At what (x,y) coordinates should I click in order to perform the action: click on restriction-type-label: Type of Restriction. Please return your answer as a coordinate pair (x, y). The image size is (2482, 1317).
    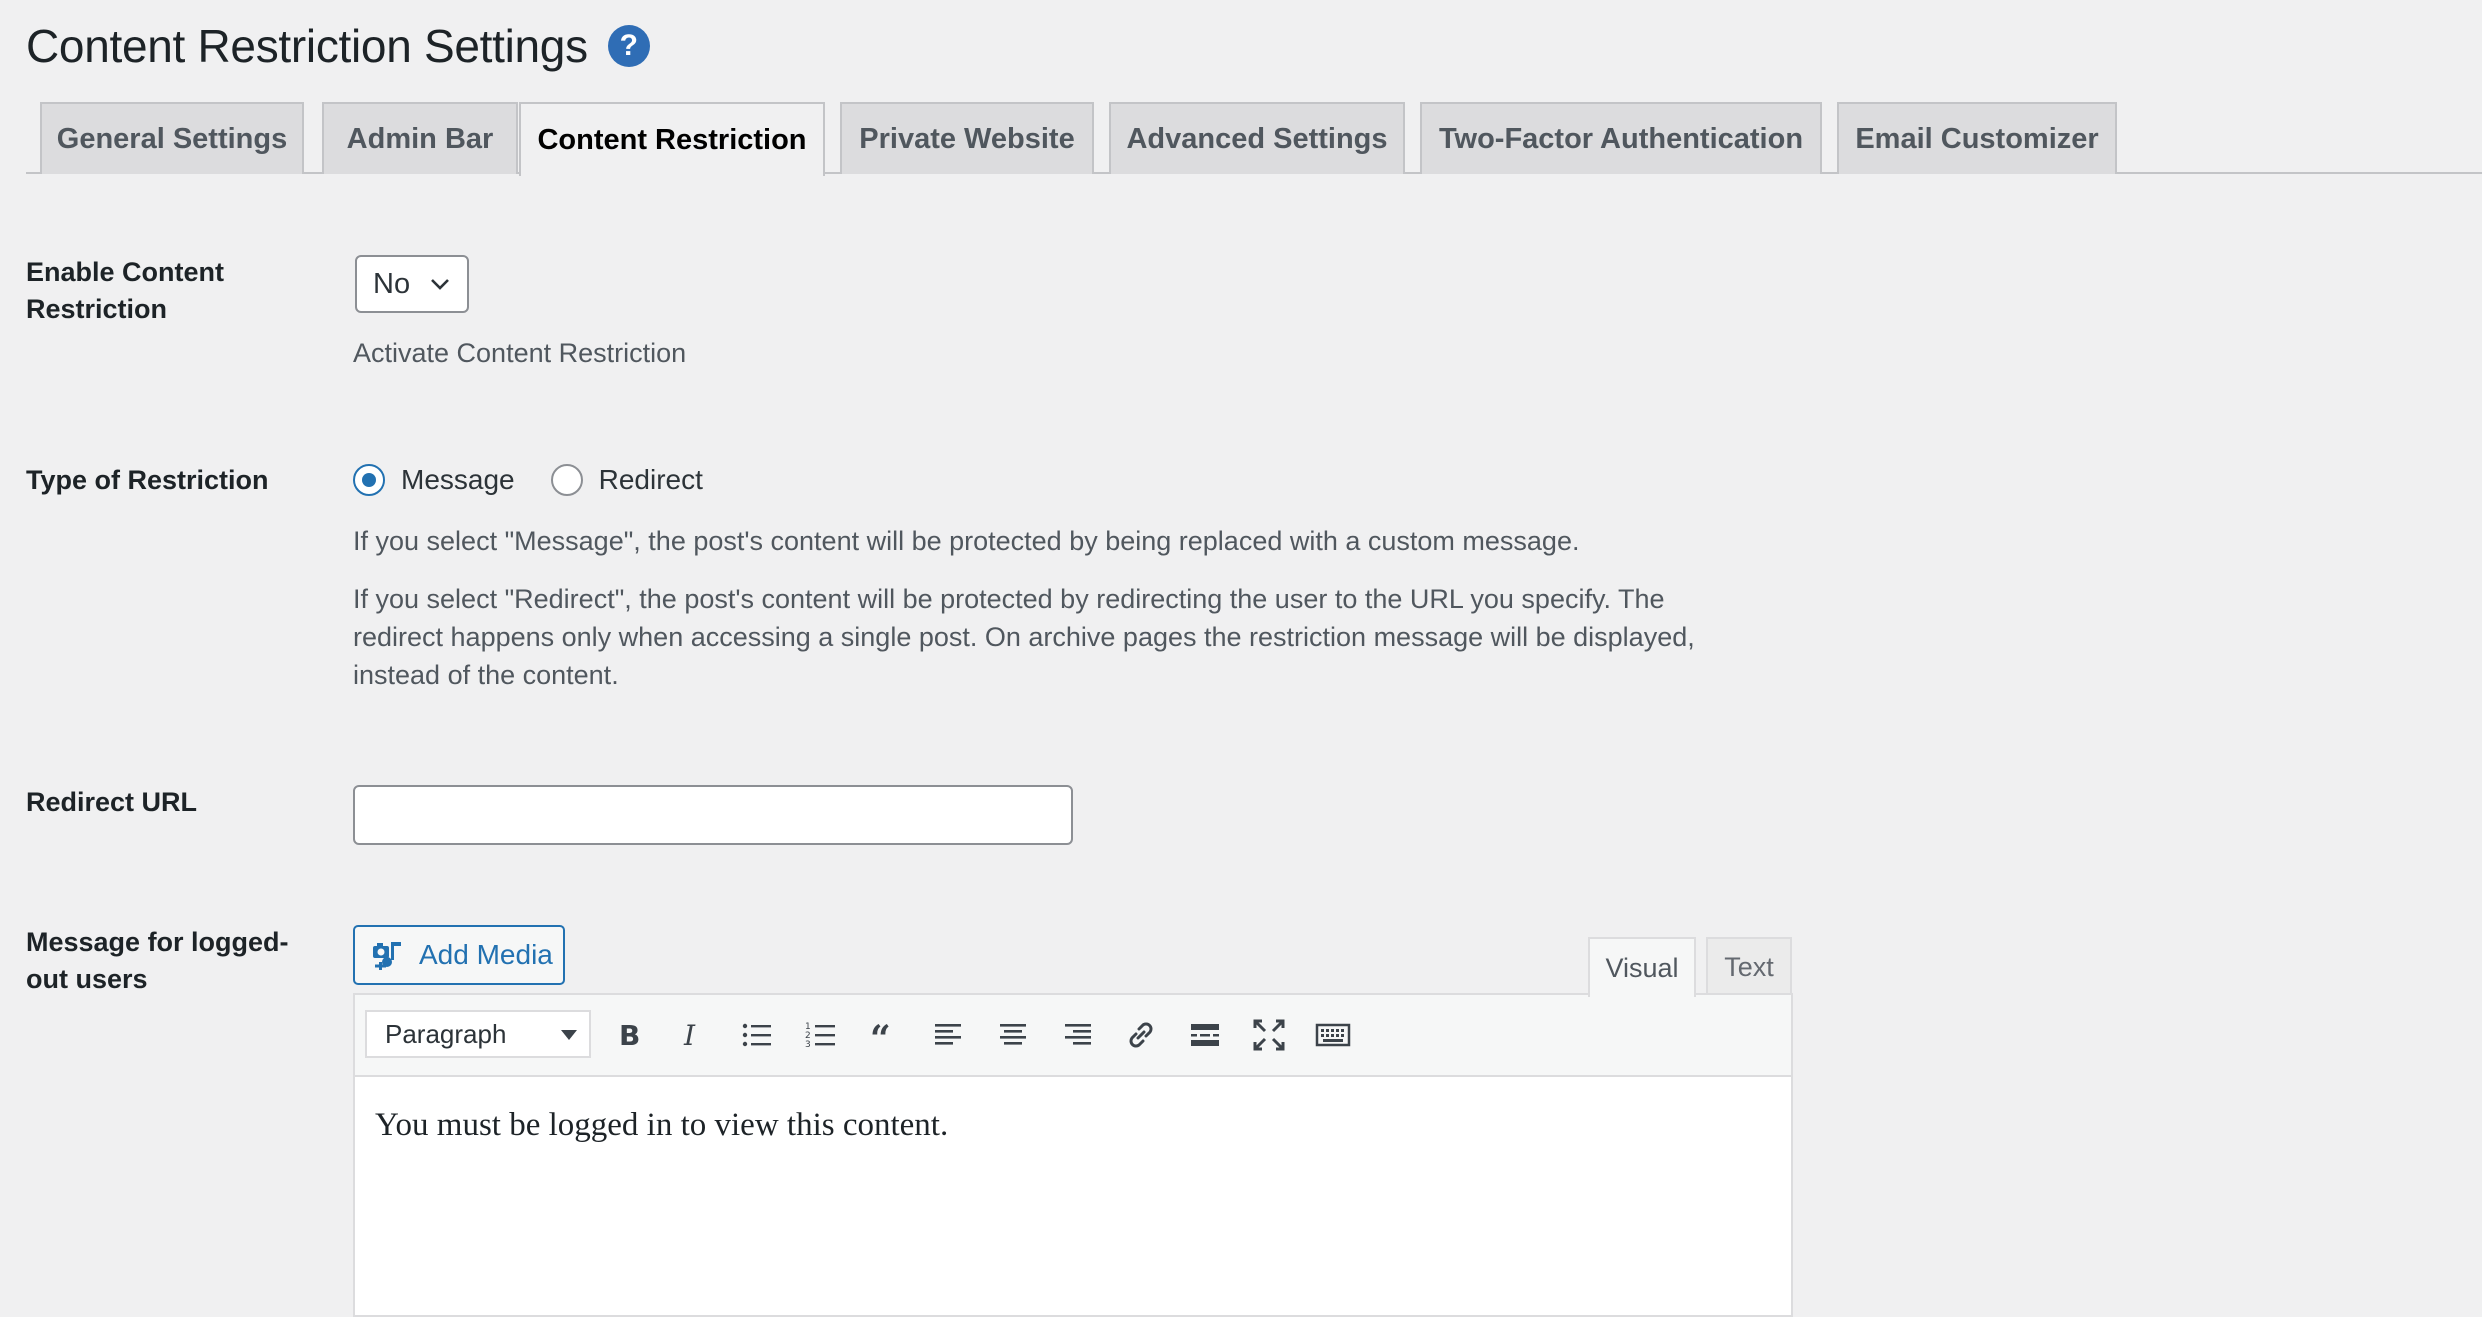
    Looking at the image, I should click on (147, 480).